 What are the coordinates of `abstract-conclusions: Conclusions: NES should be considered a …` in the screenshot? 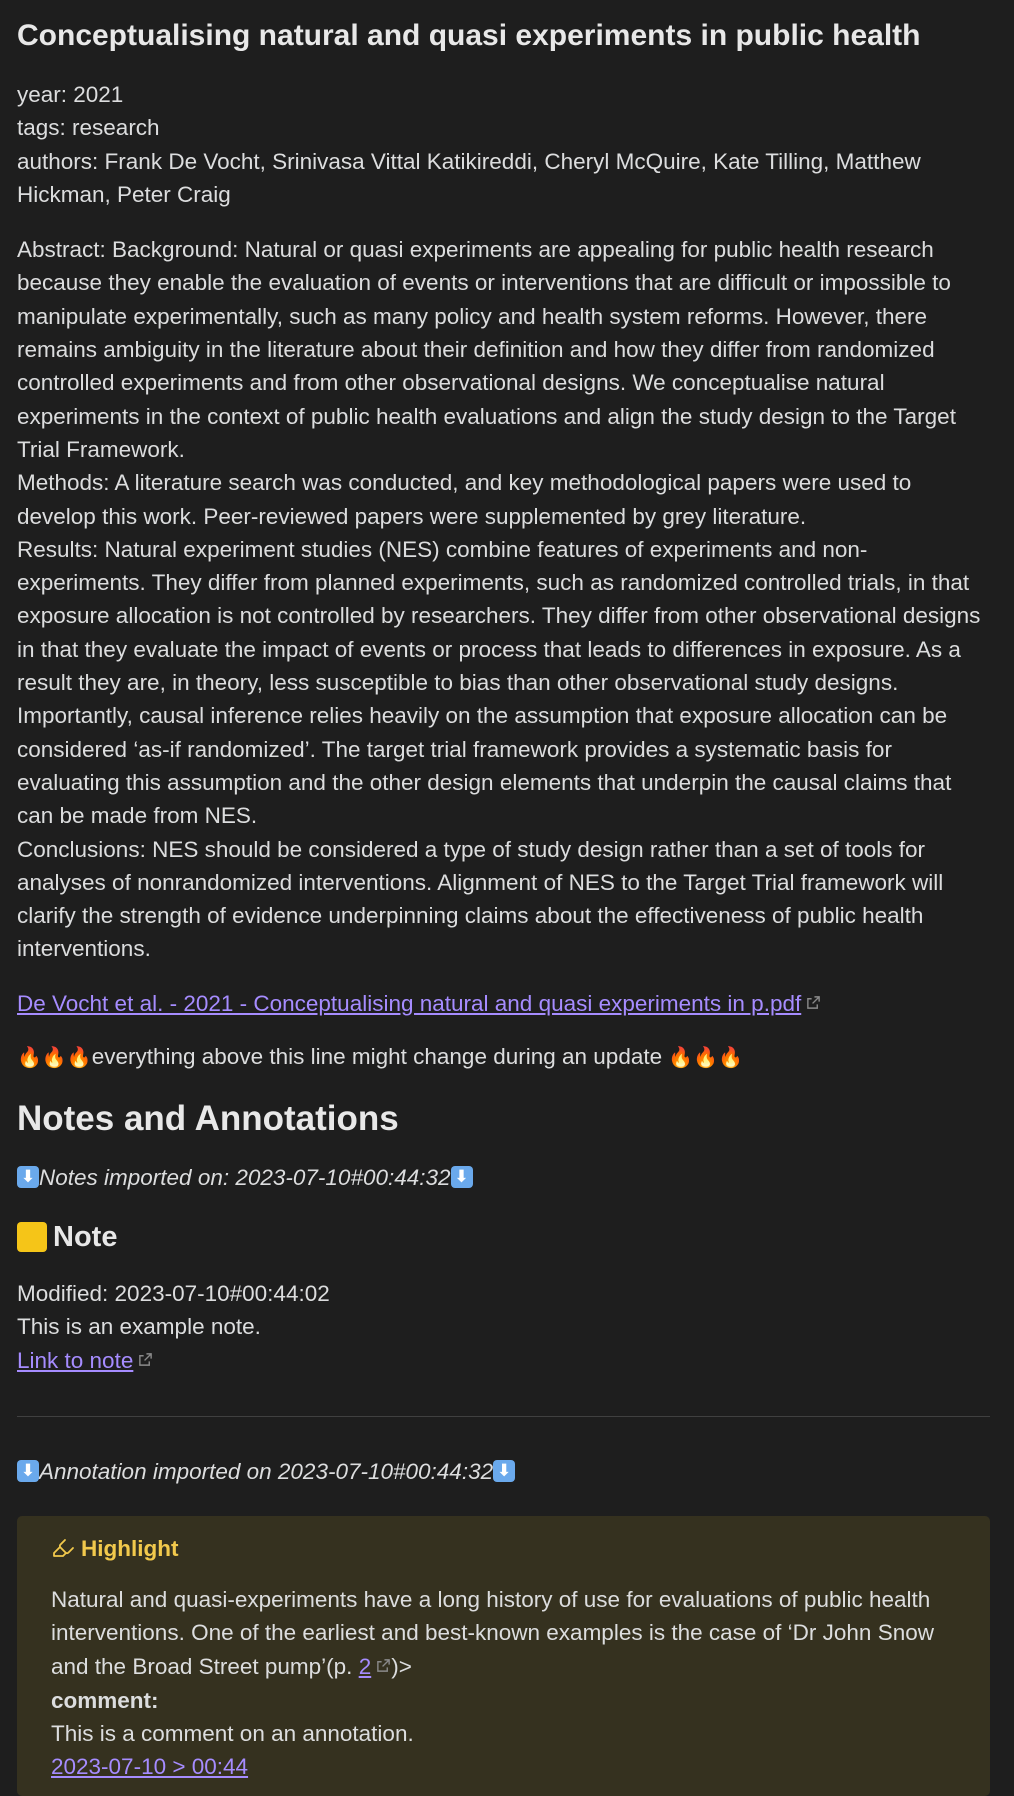 It's located at (480, 899).